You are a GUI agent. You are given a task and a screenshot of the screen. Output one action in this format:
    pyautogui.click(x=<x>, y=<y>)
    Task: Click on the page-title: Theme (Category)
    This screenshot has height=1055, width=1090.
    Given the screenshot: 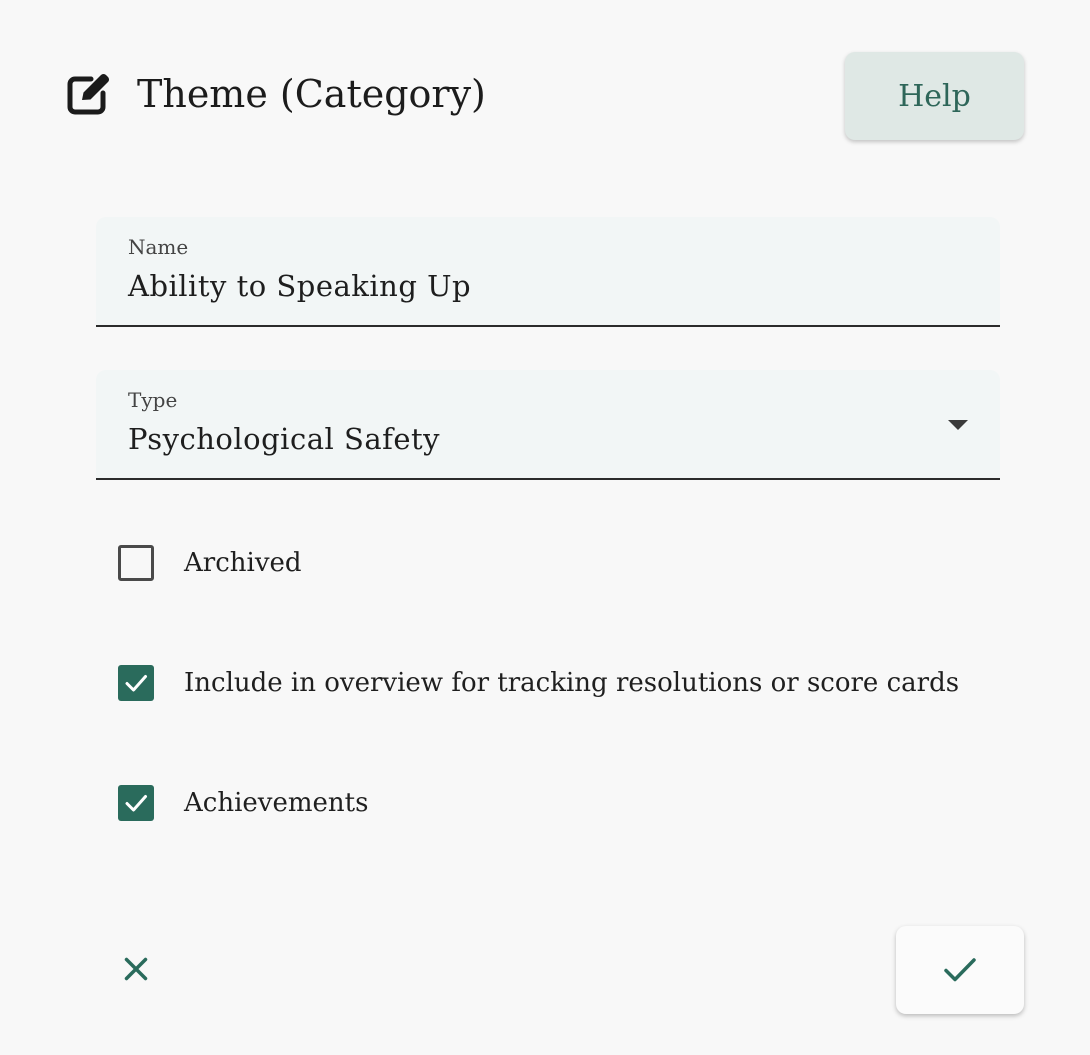 What is the action you would take?
    pyautogui.click(x=311, y=94)
    